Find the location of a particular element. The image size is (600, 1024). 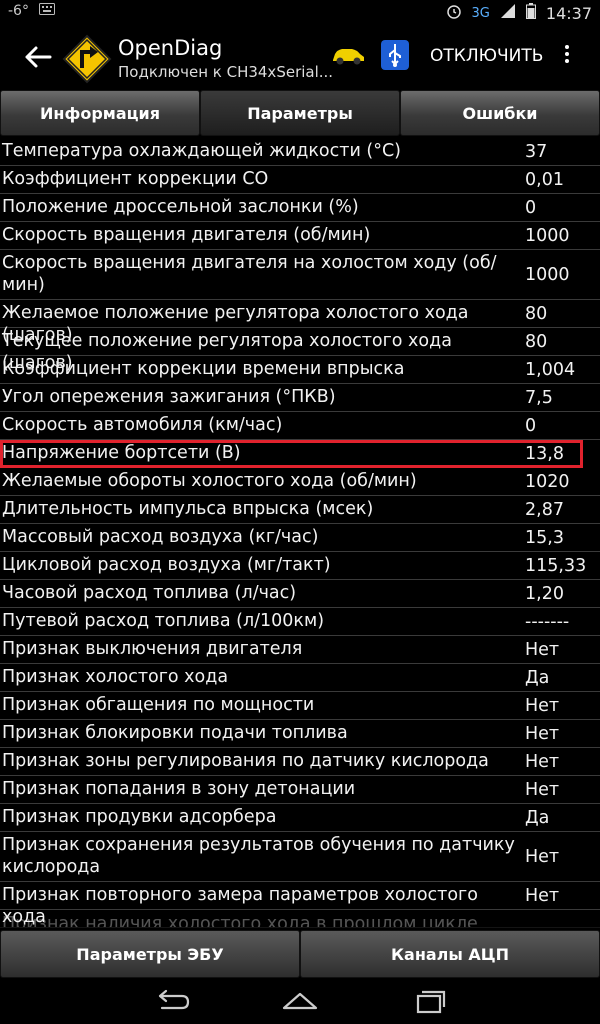

battery-icon is located at coordinates (530, 13).